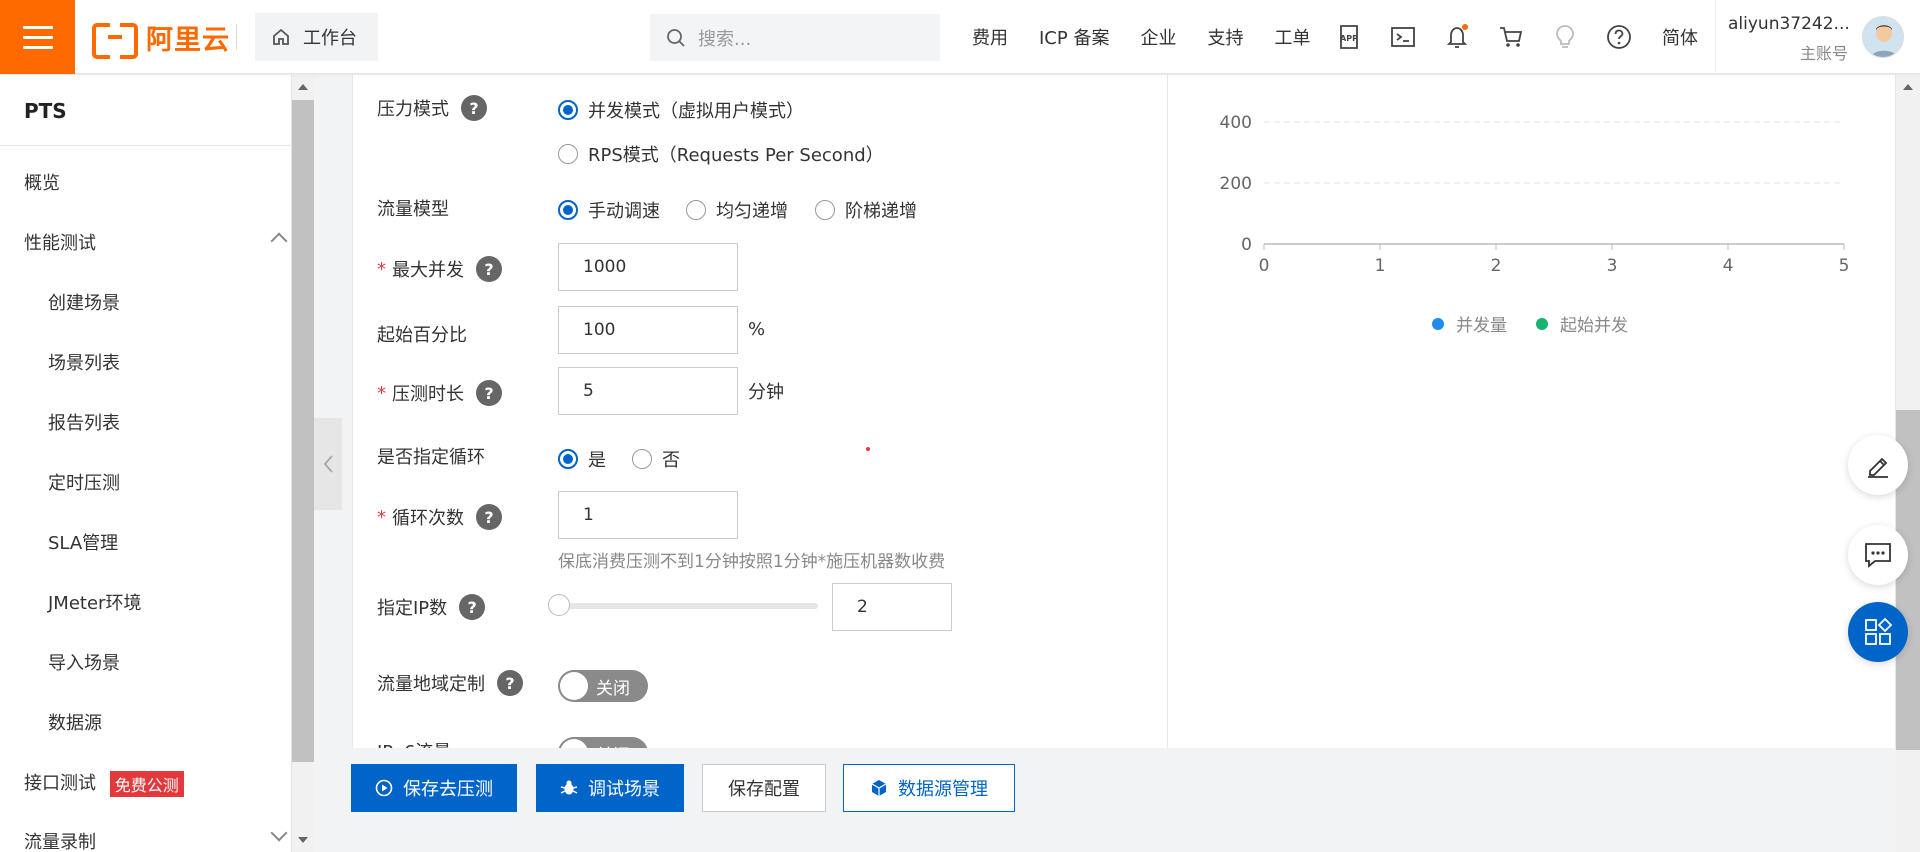 This screenshot has width=1920, height=852. What do you see at coordinates (104, 783) in the screenshot?
I see `sidebar-item-api-test: 接口测试 免费公测` at bounding box center [104, 783].